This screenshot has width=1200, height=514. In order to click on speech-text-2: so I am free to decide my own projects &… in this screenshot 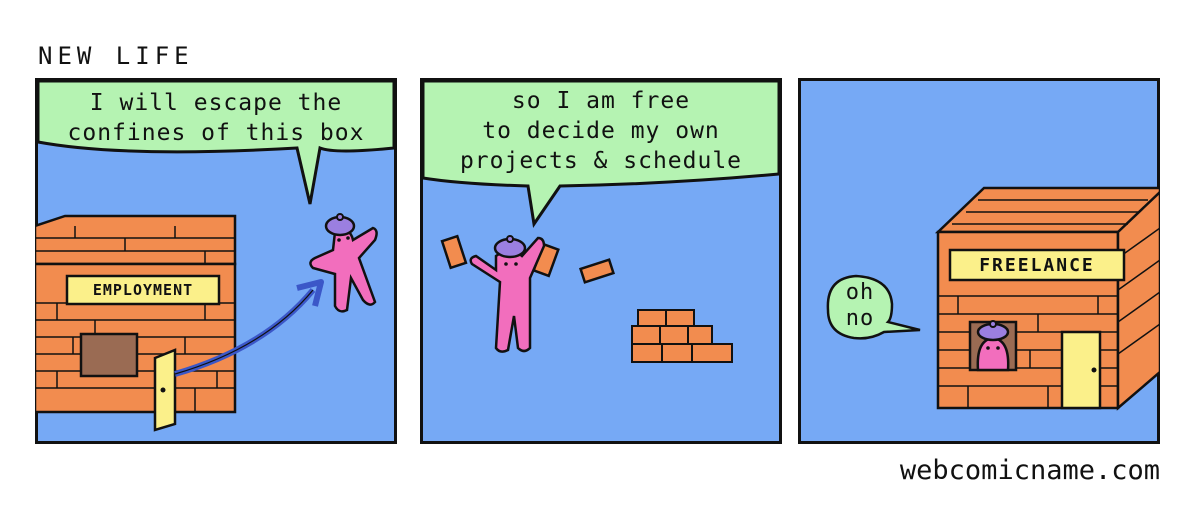, I will do `click(601, 131)`.